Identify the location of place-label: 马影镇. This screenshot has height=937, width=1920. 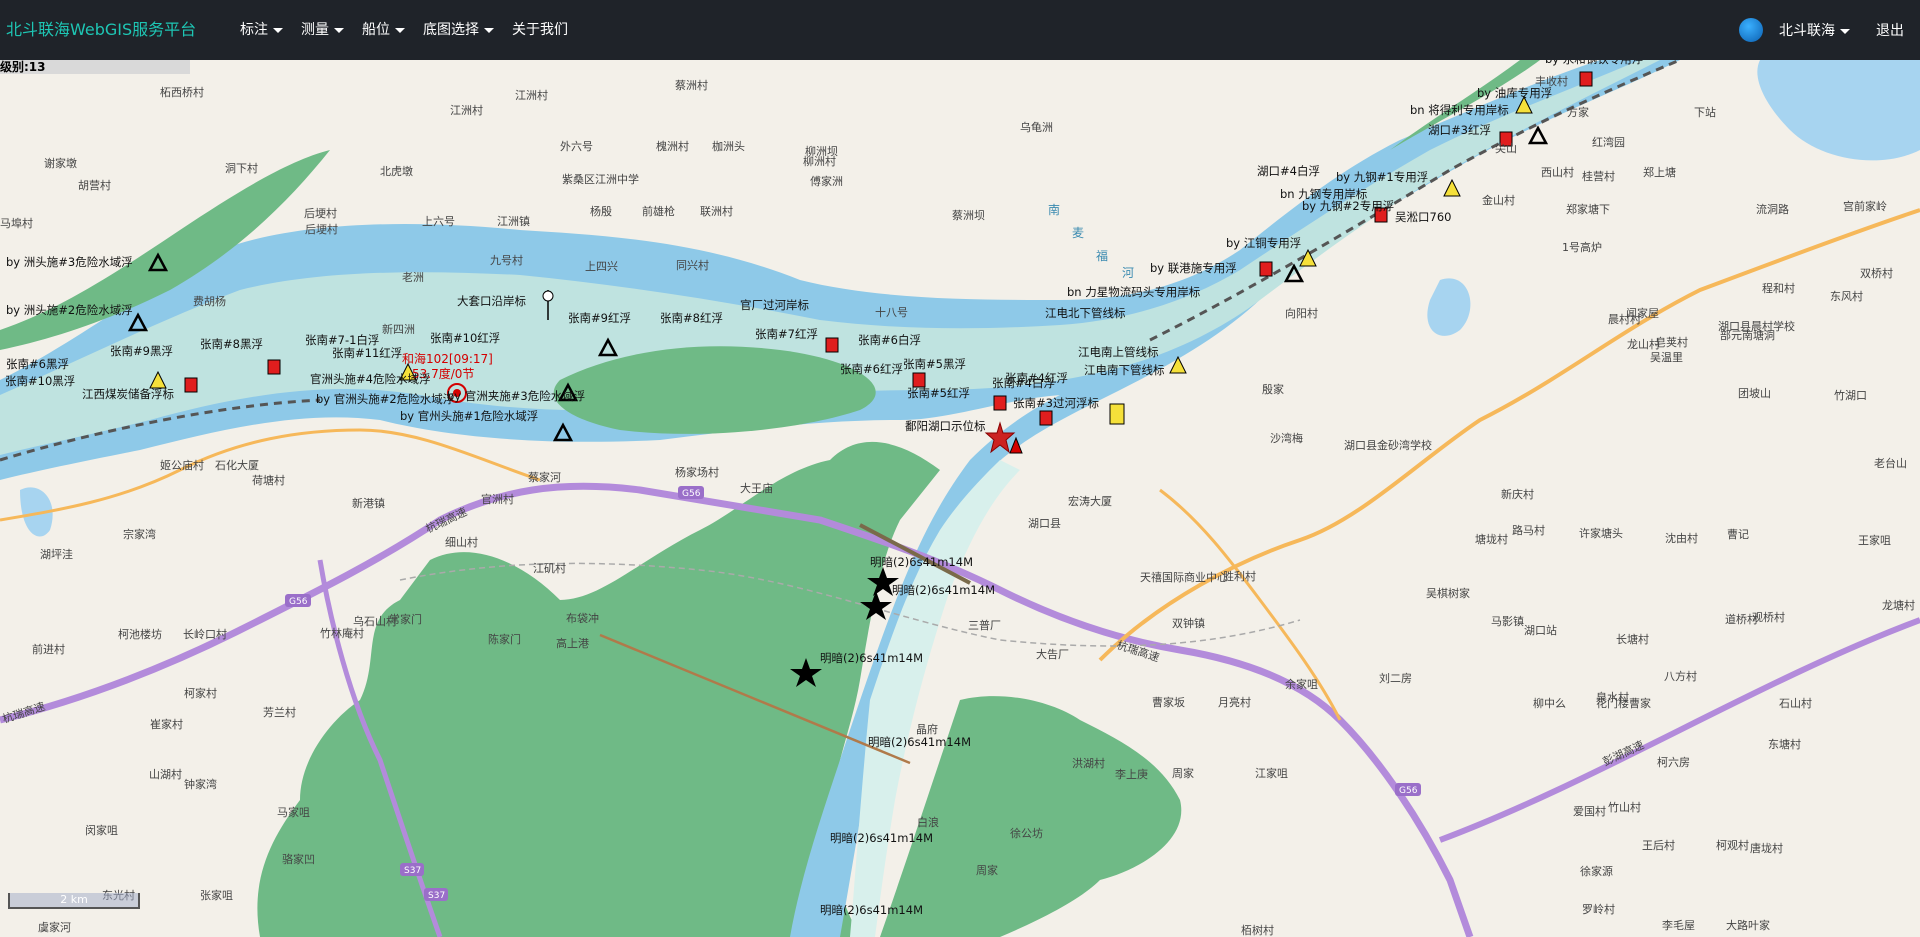
(1507, 621).